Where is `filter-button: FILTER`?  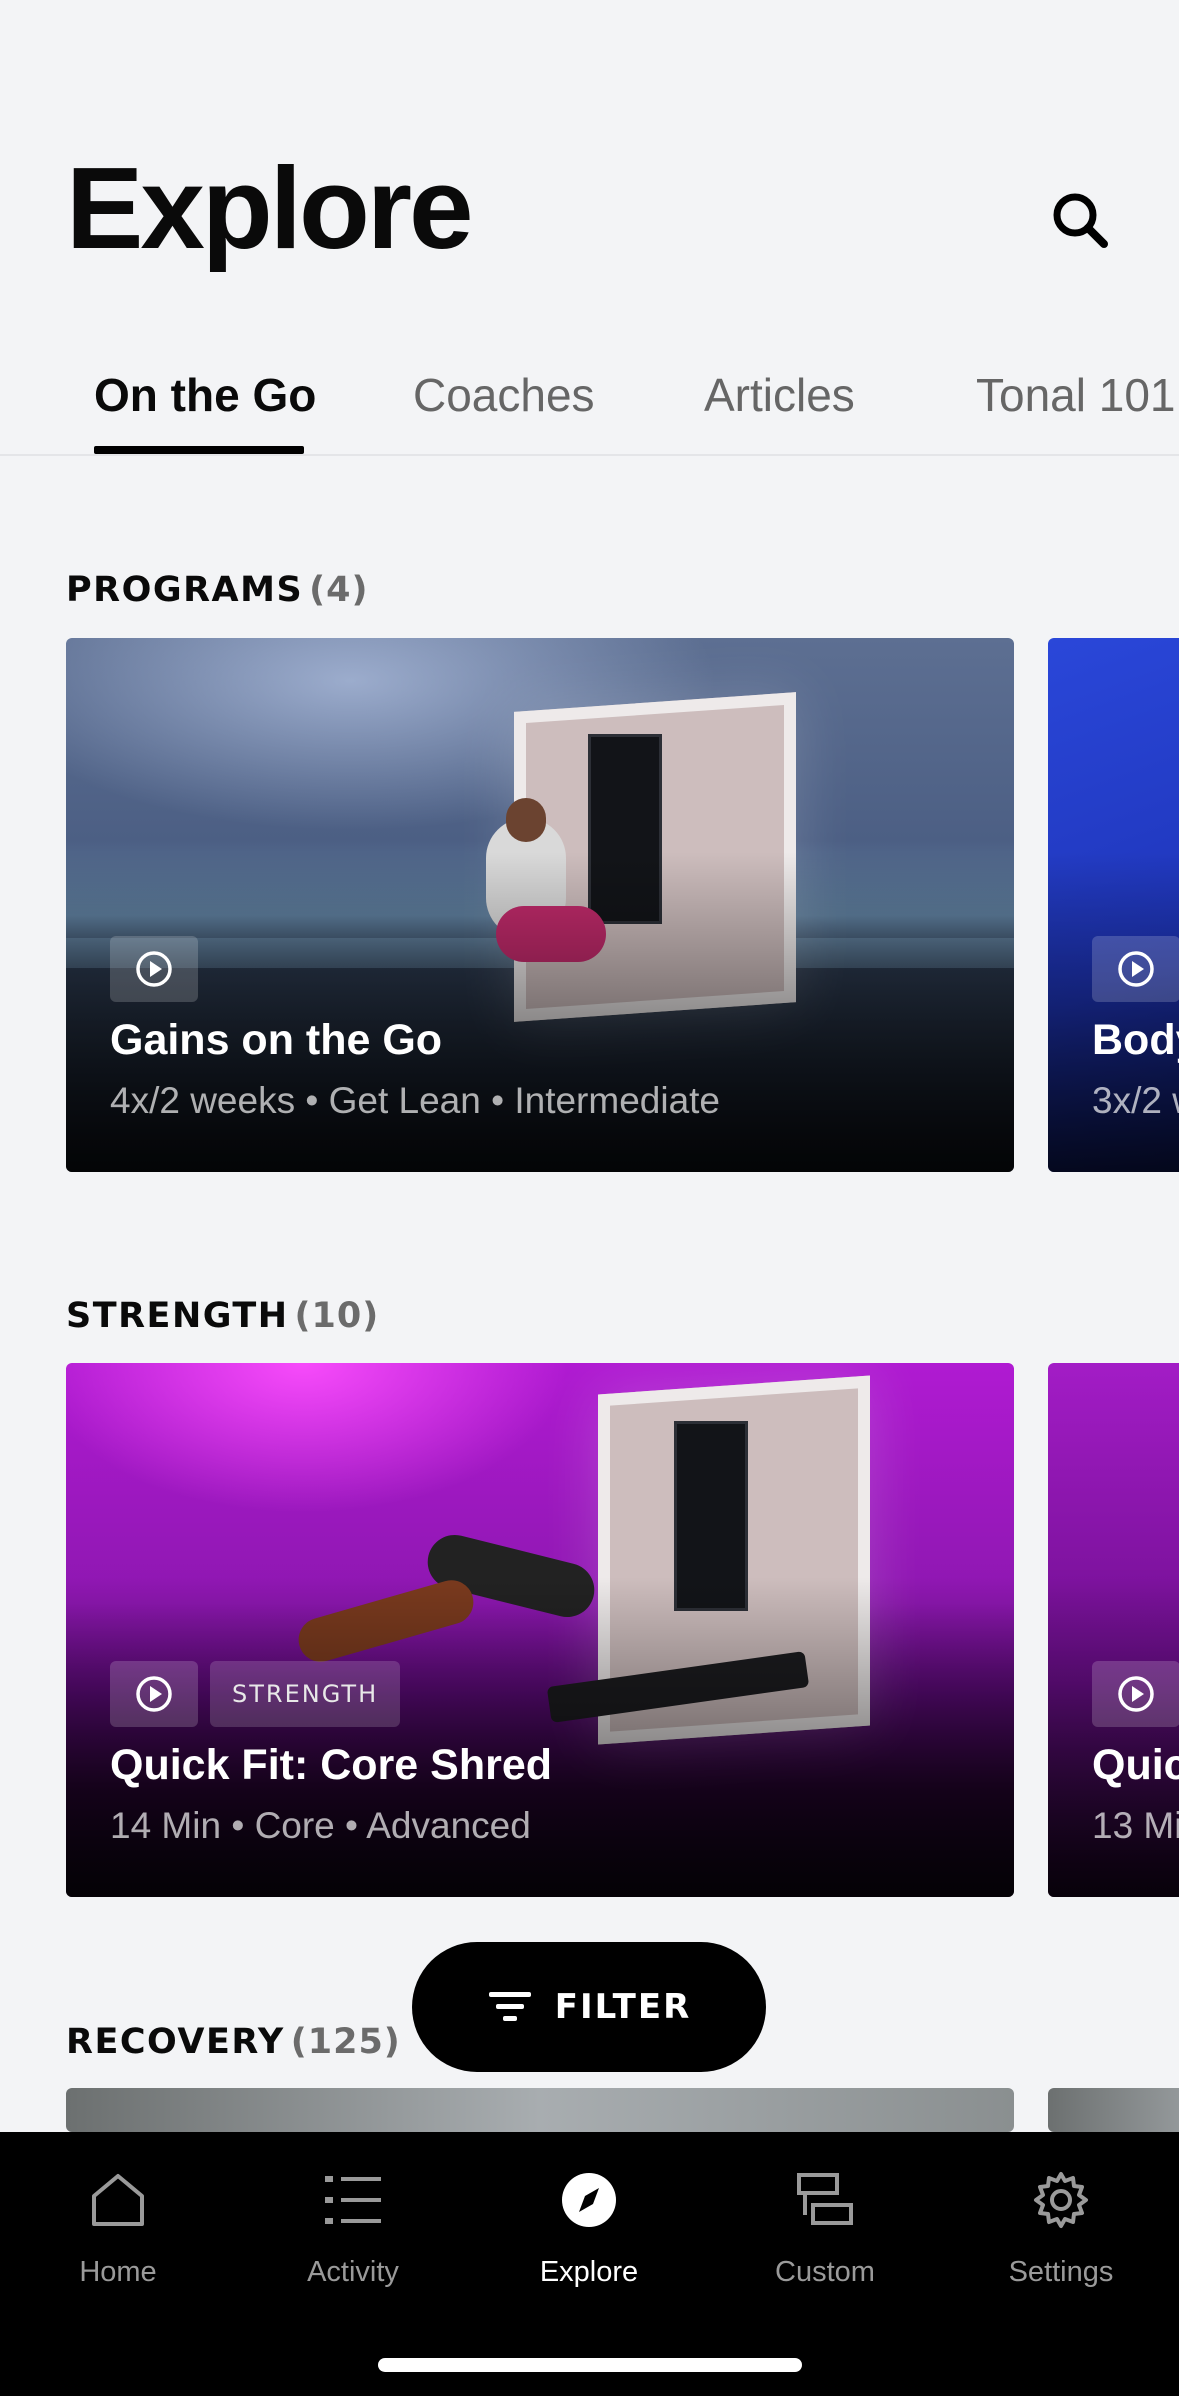 filter-button: FILTER is located at coordinates (589, 2007).